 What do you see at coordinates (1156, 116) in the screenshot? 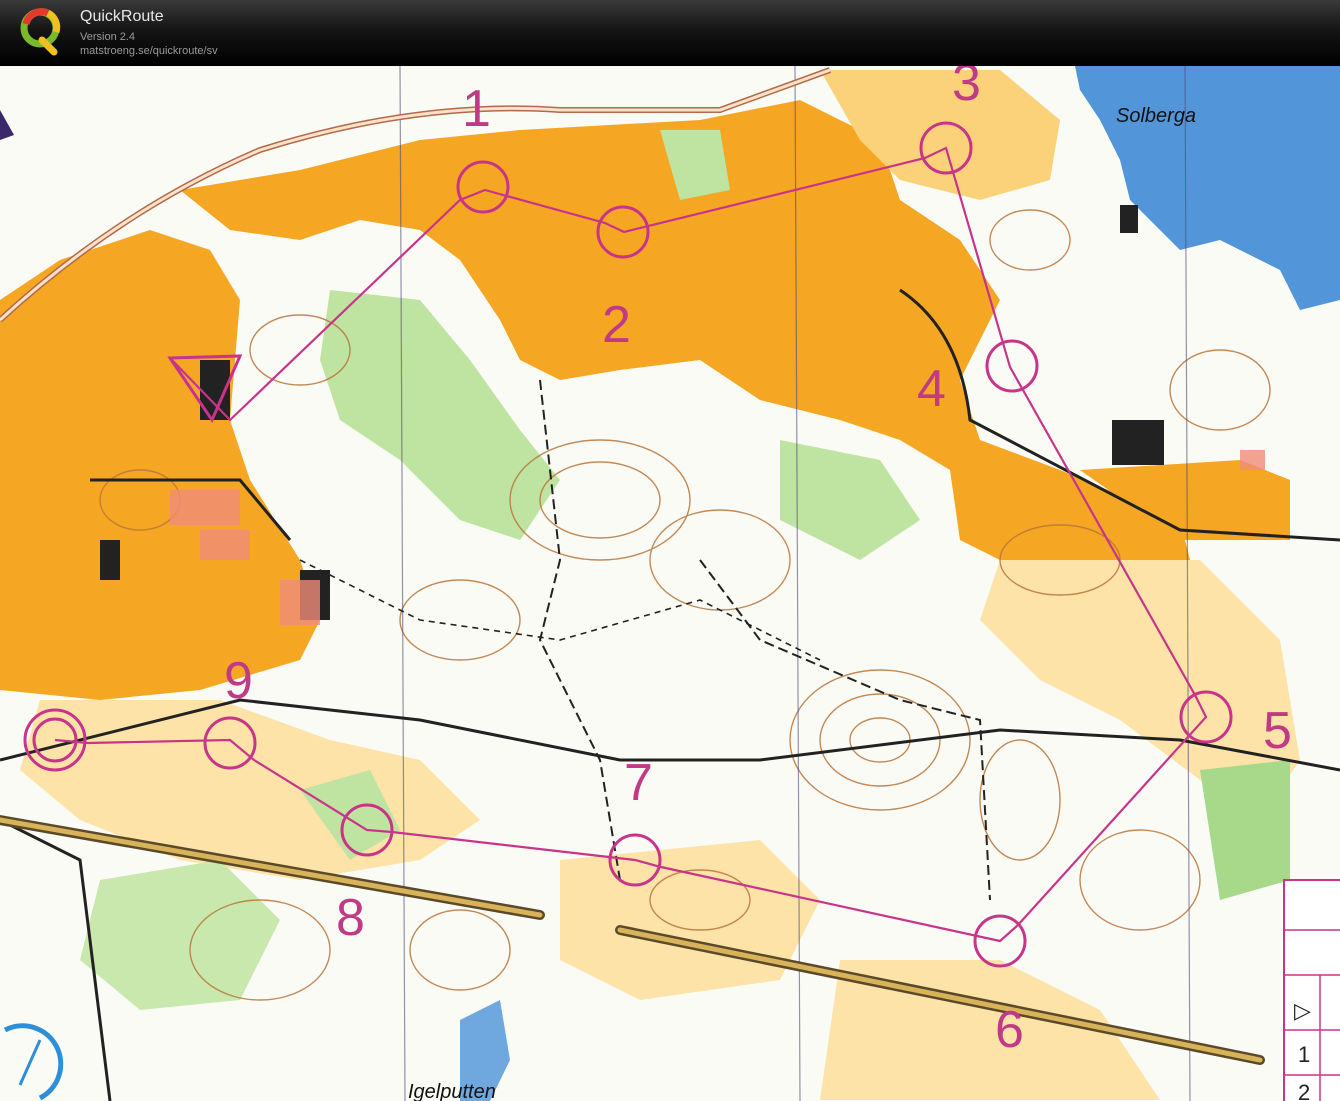
I see `place-name-solberga: Solberga` at bounding box center [1156, 116].